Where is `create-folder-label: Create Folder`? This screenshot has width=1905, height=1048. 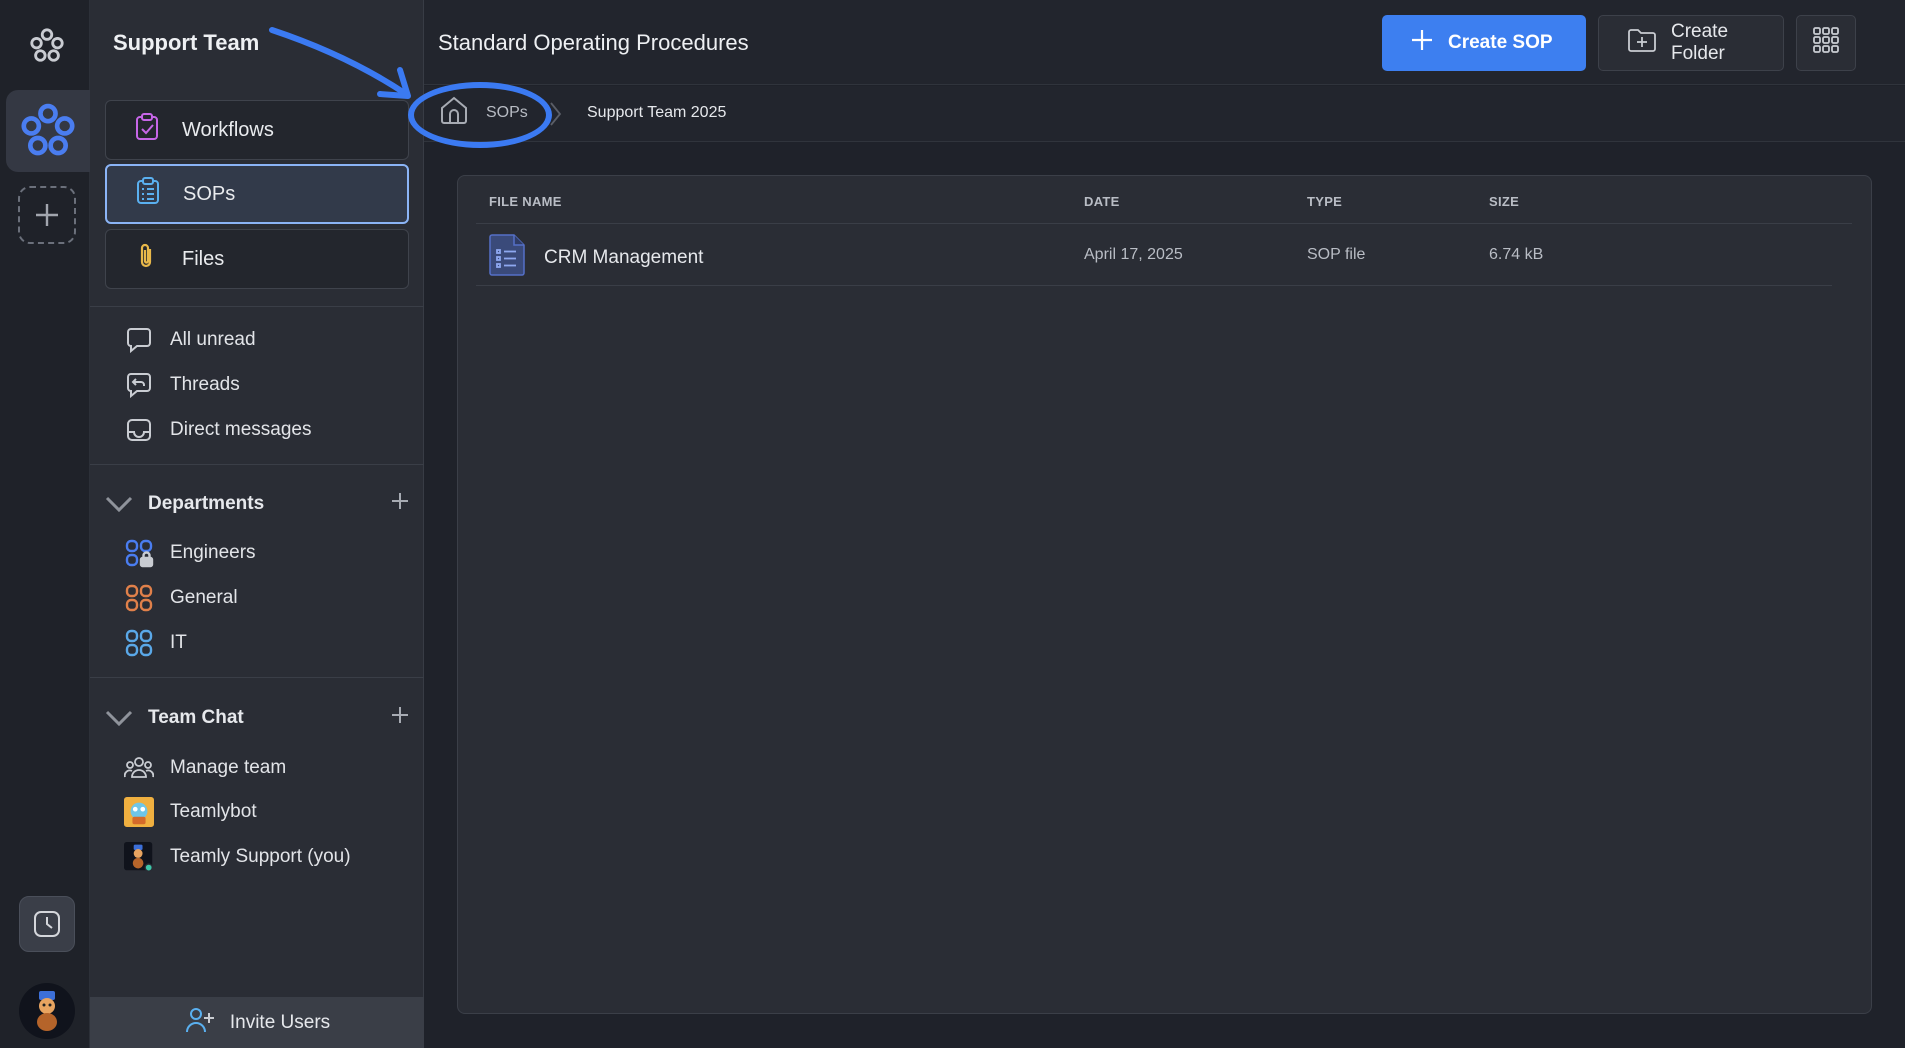 create-folder-label: Create Folder is located at coordinates (1700, 42).